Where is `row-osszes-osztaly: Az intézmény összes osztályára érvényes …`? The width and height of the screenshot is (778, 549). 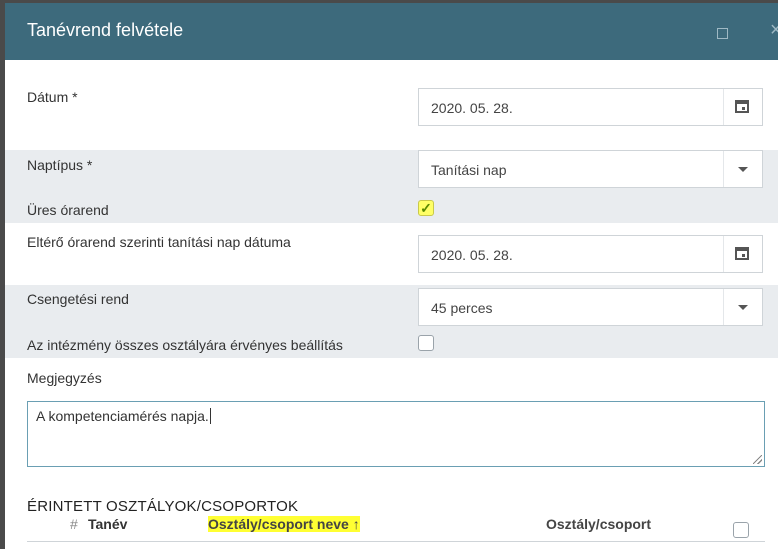 row-osszes-osztaly: Az intézmény összes osztályára érvényes … is located at coordinates (391, 344).